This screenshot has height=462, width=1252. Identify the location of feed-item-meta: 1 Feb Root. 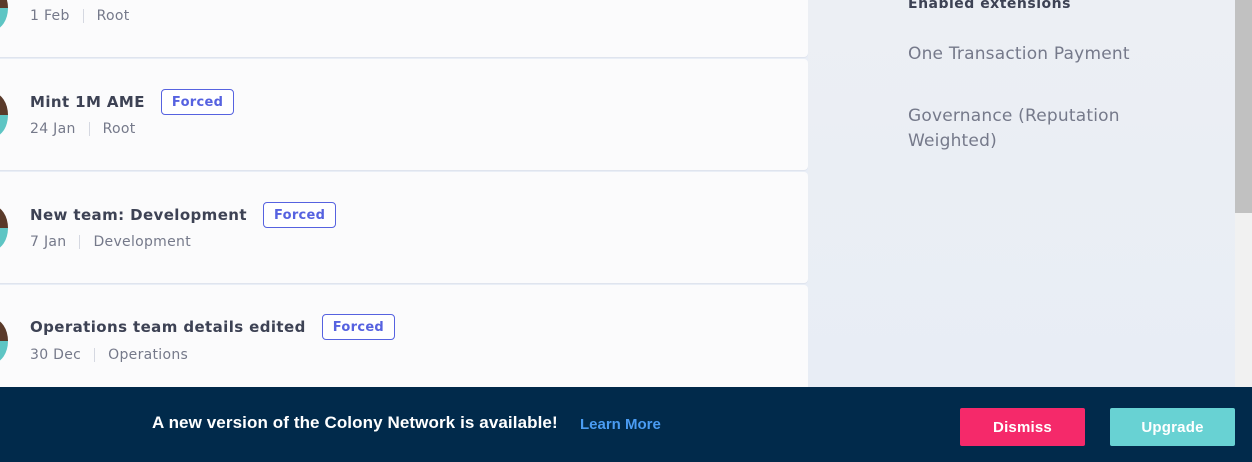
(80, 16).